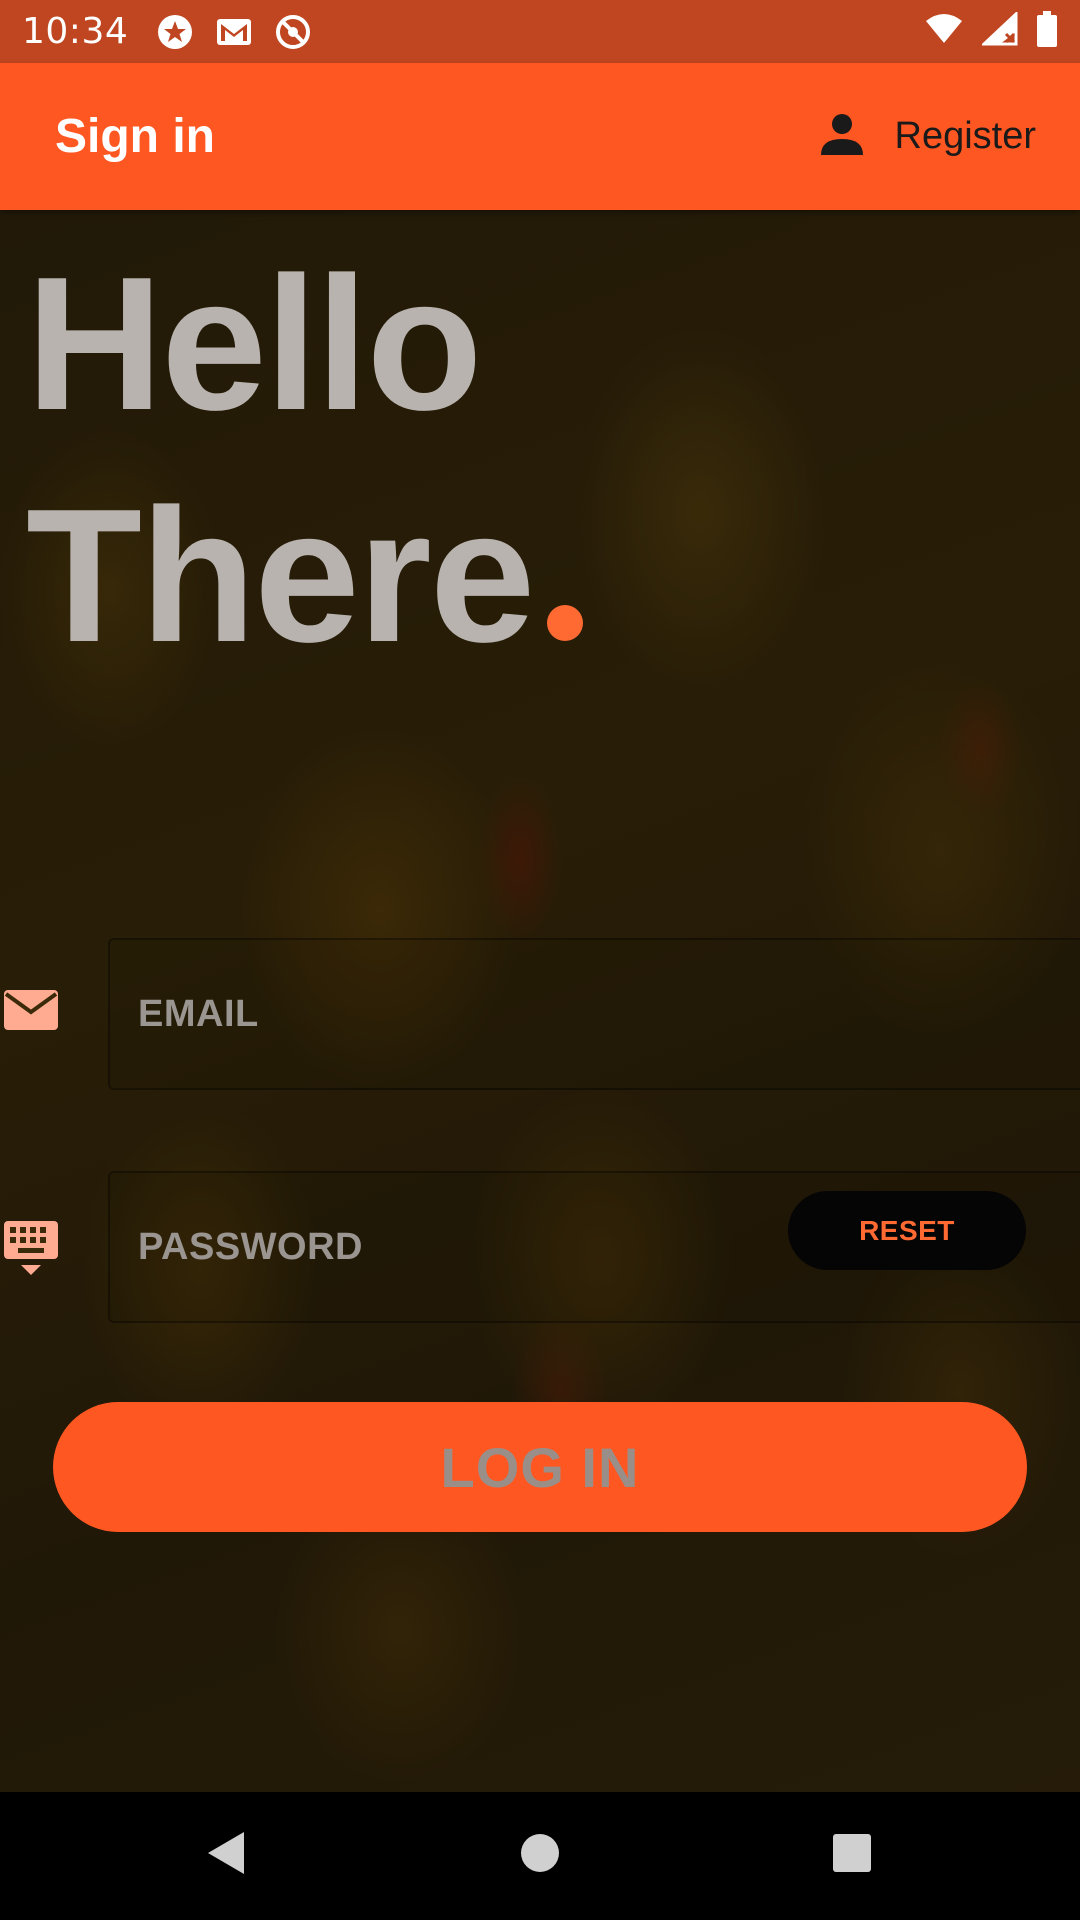 This screenshot has height=1920, width=1080. Describe the element at coordinates (226, 1855) in the screenshot. I see `back-icon` at that location.